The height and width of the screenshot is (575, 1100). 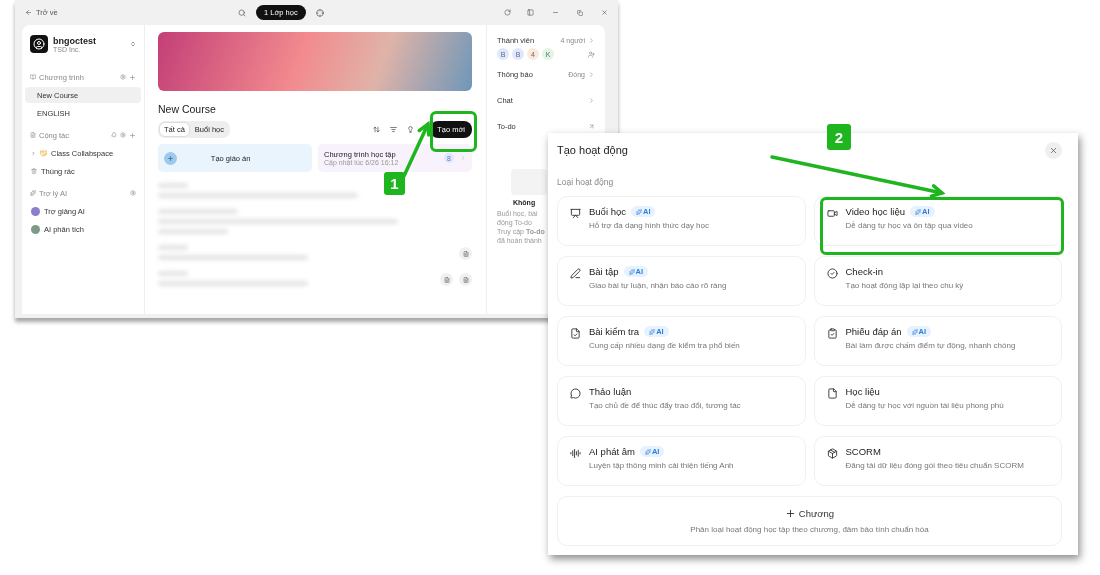 I want to click on minimize-icon, so click(x=555, y=12).